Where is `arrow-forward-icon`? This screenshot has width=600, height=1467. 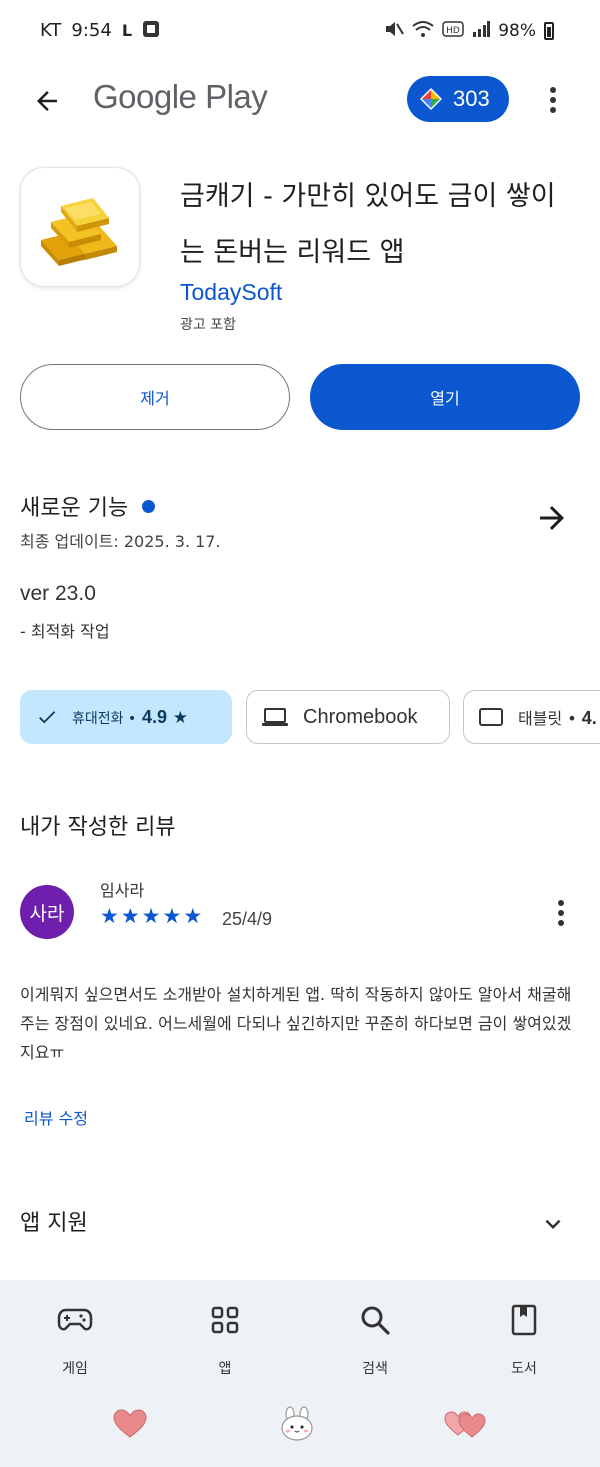
arrow-forward-icon is located at coordinates (552, 518).